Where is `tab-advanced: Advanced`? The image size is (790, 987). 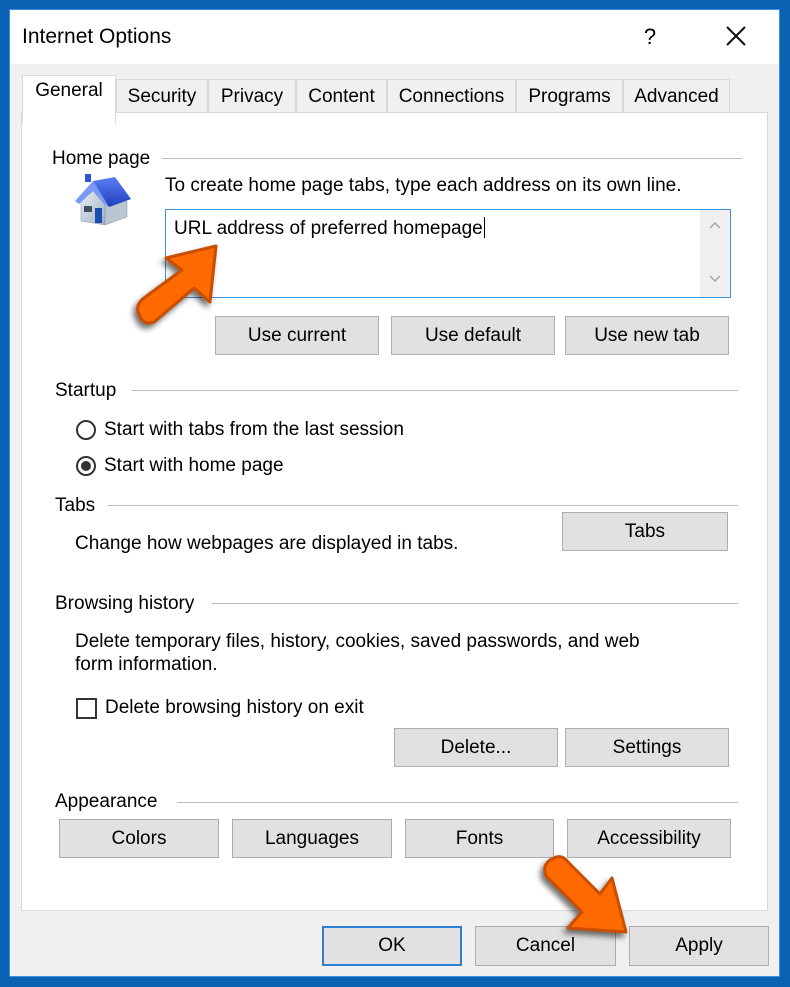
tab-advanced: Advanced is located at coordinates (676, 95).